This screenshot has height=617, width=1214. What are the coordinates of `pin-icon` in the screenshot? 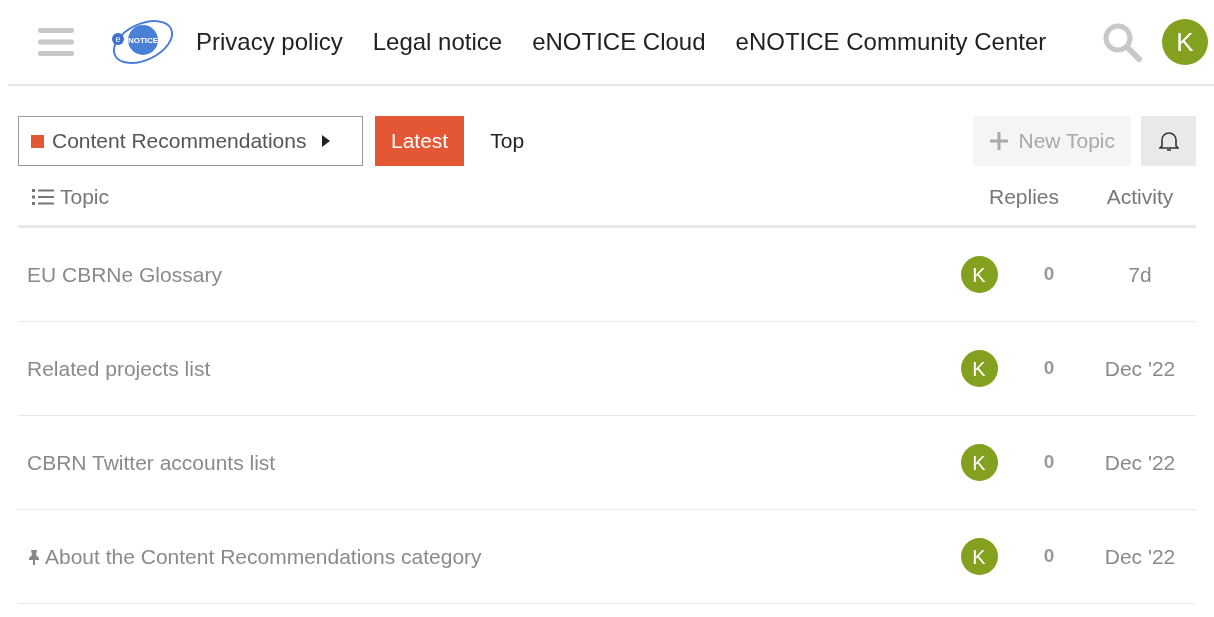 It's located at (34, 556).